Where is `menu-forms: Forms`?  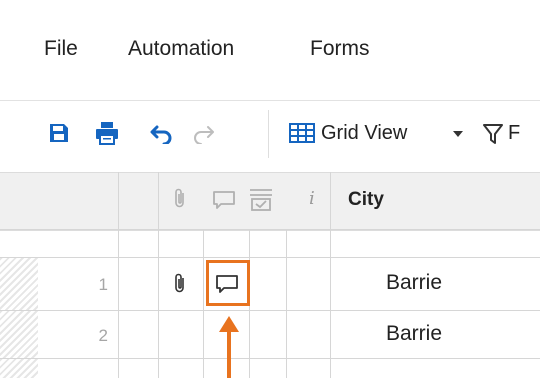 menu-forms: Forms is located at coordinates (340, 49).